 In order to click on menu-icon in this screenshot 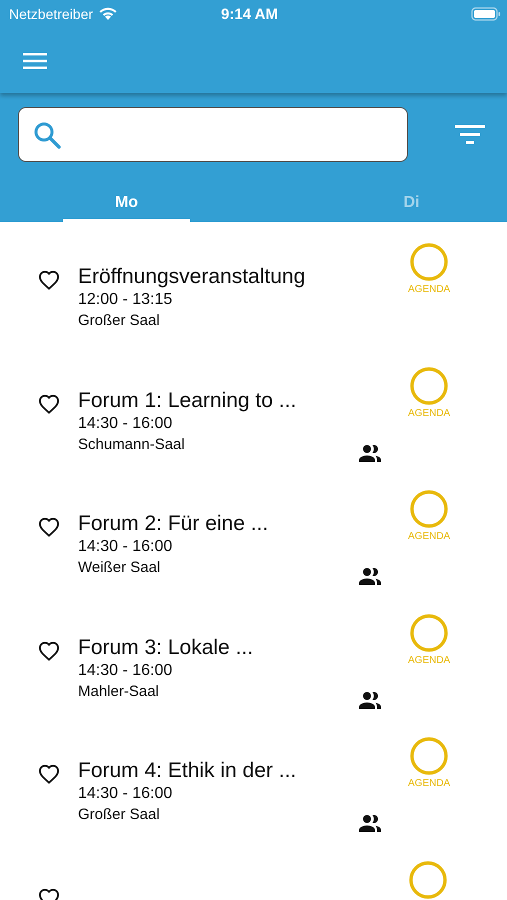, I will do `click(35, 61)`.